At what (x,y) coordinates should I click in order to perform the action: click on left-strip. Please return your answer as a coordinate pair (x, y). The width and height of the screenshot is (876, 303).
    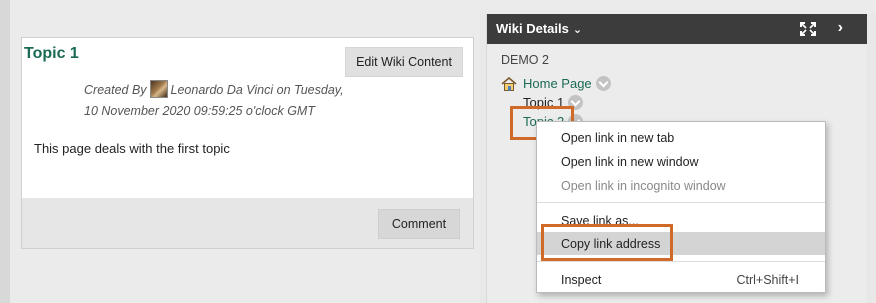
    Looking at the image, I should click on (5, 151).